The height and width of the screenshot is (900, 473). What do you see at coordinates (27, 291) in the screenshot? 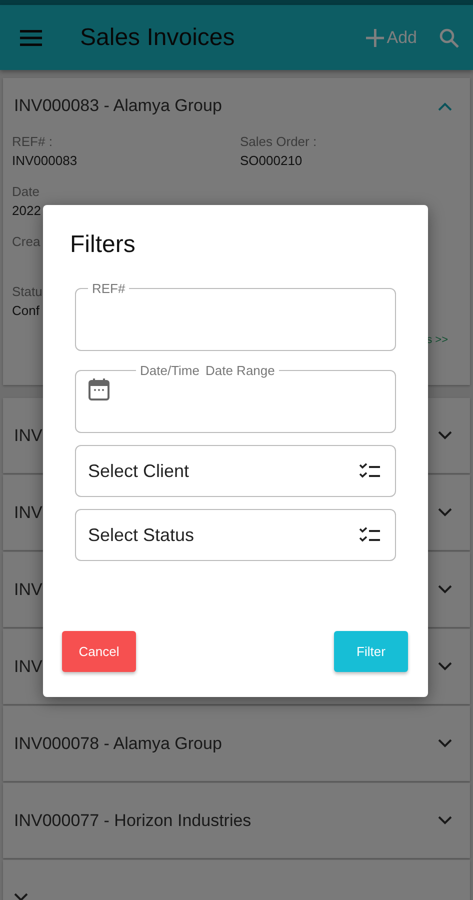
I see `detail-label: Statu` at bounding box center [27, 291].